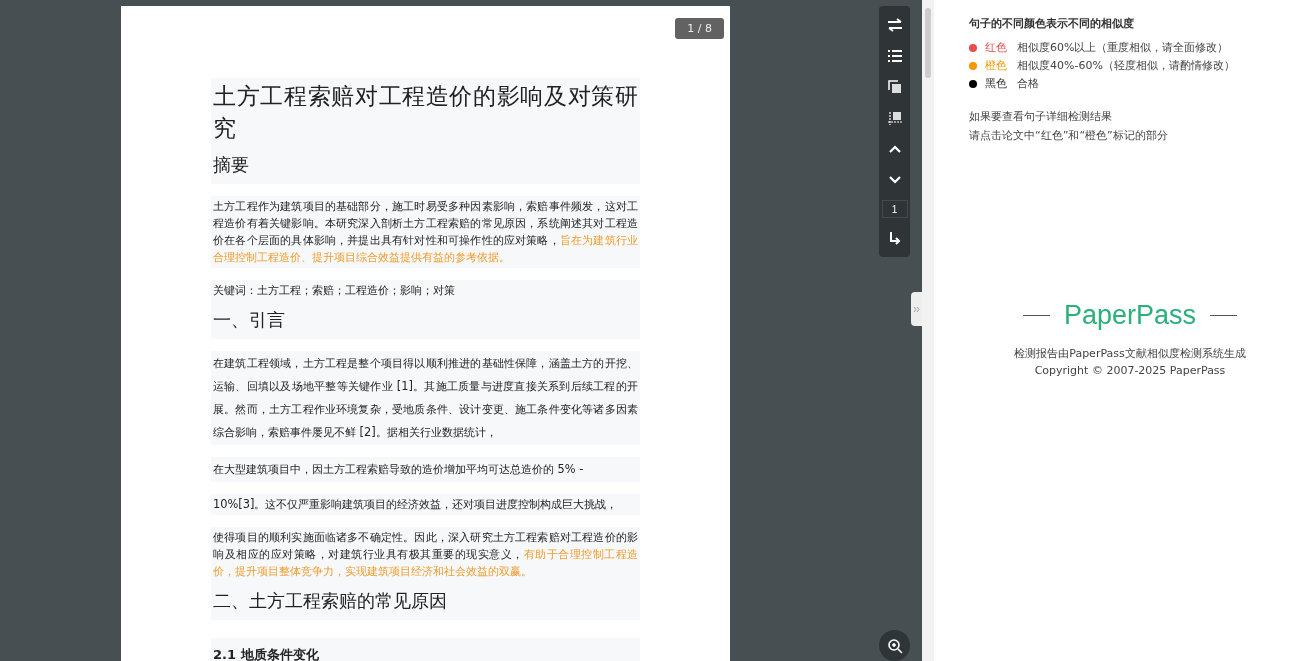 Image resolution: width=1296 pixels, height=661 pixels. I want to click on logo: PaperPass, so click(1130, 315).